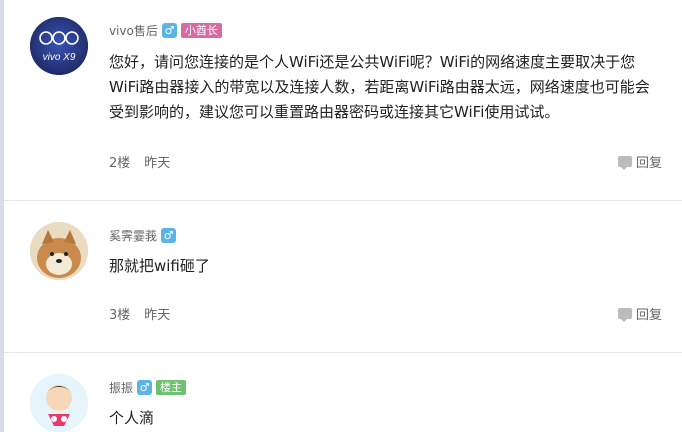  I want to click on post-footer: 2楼 昨天 回复, so click(385, 161).